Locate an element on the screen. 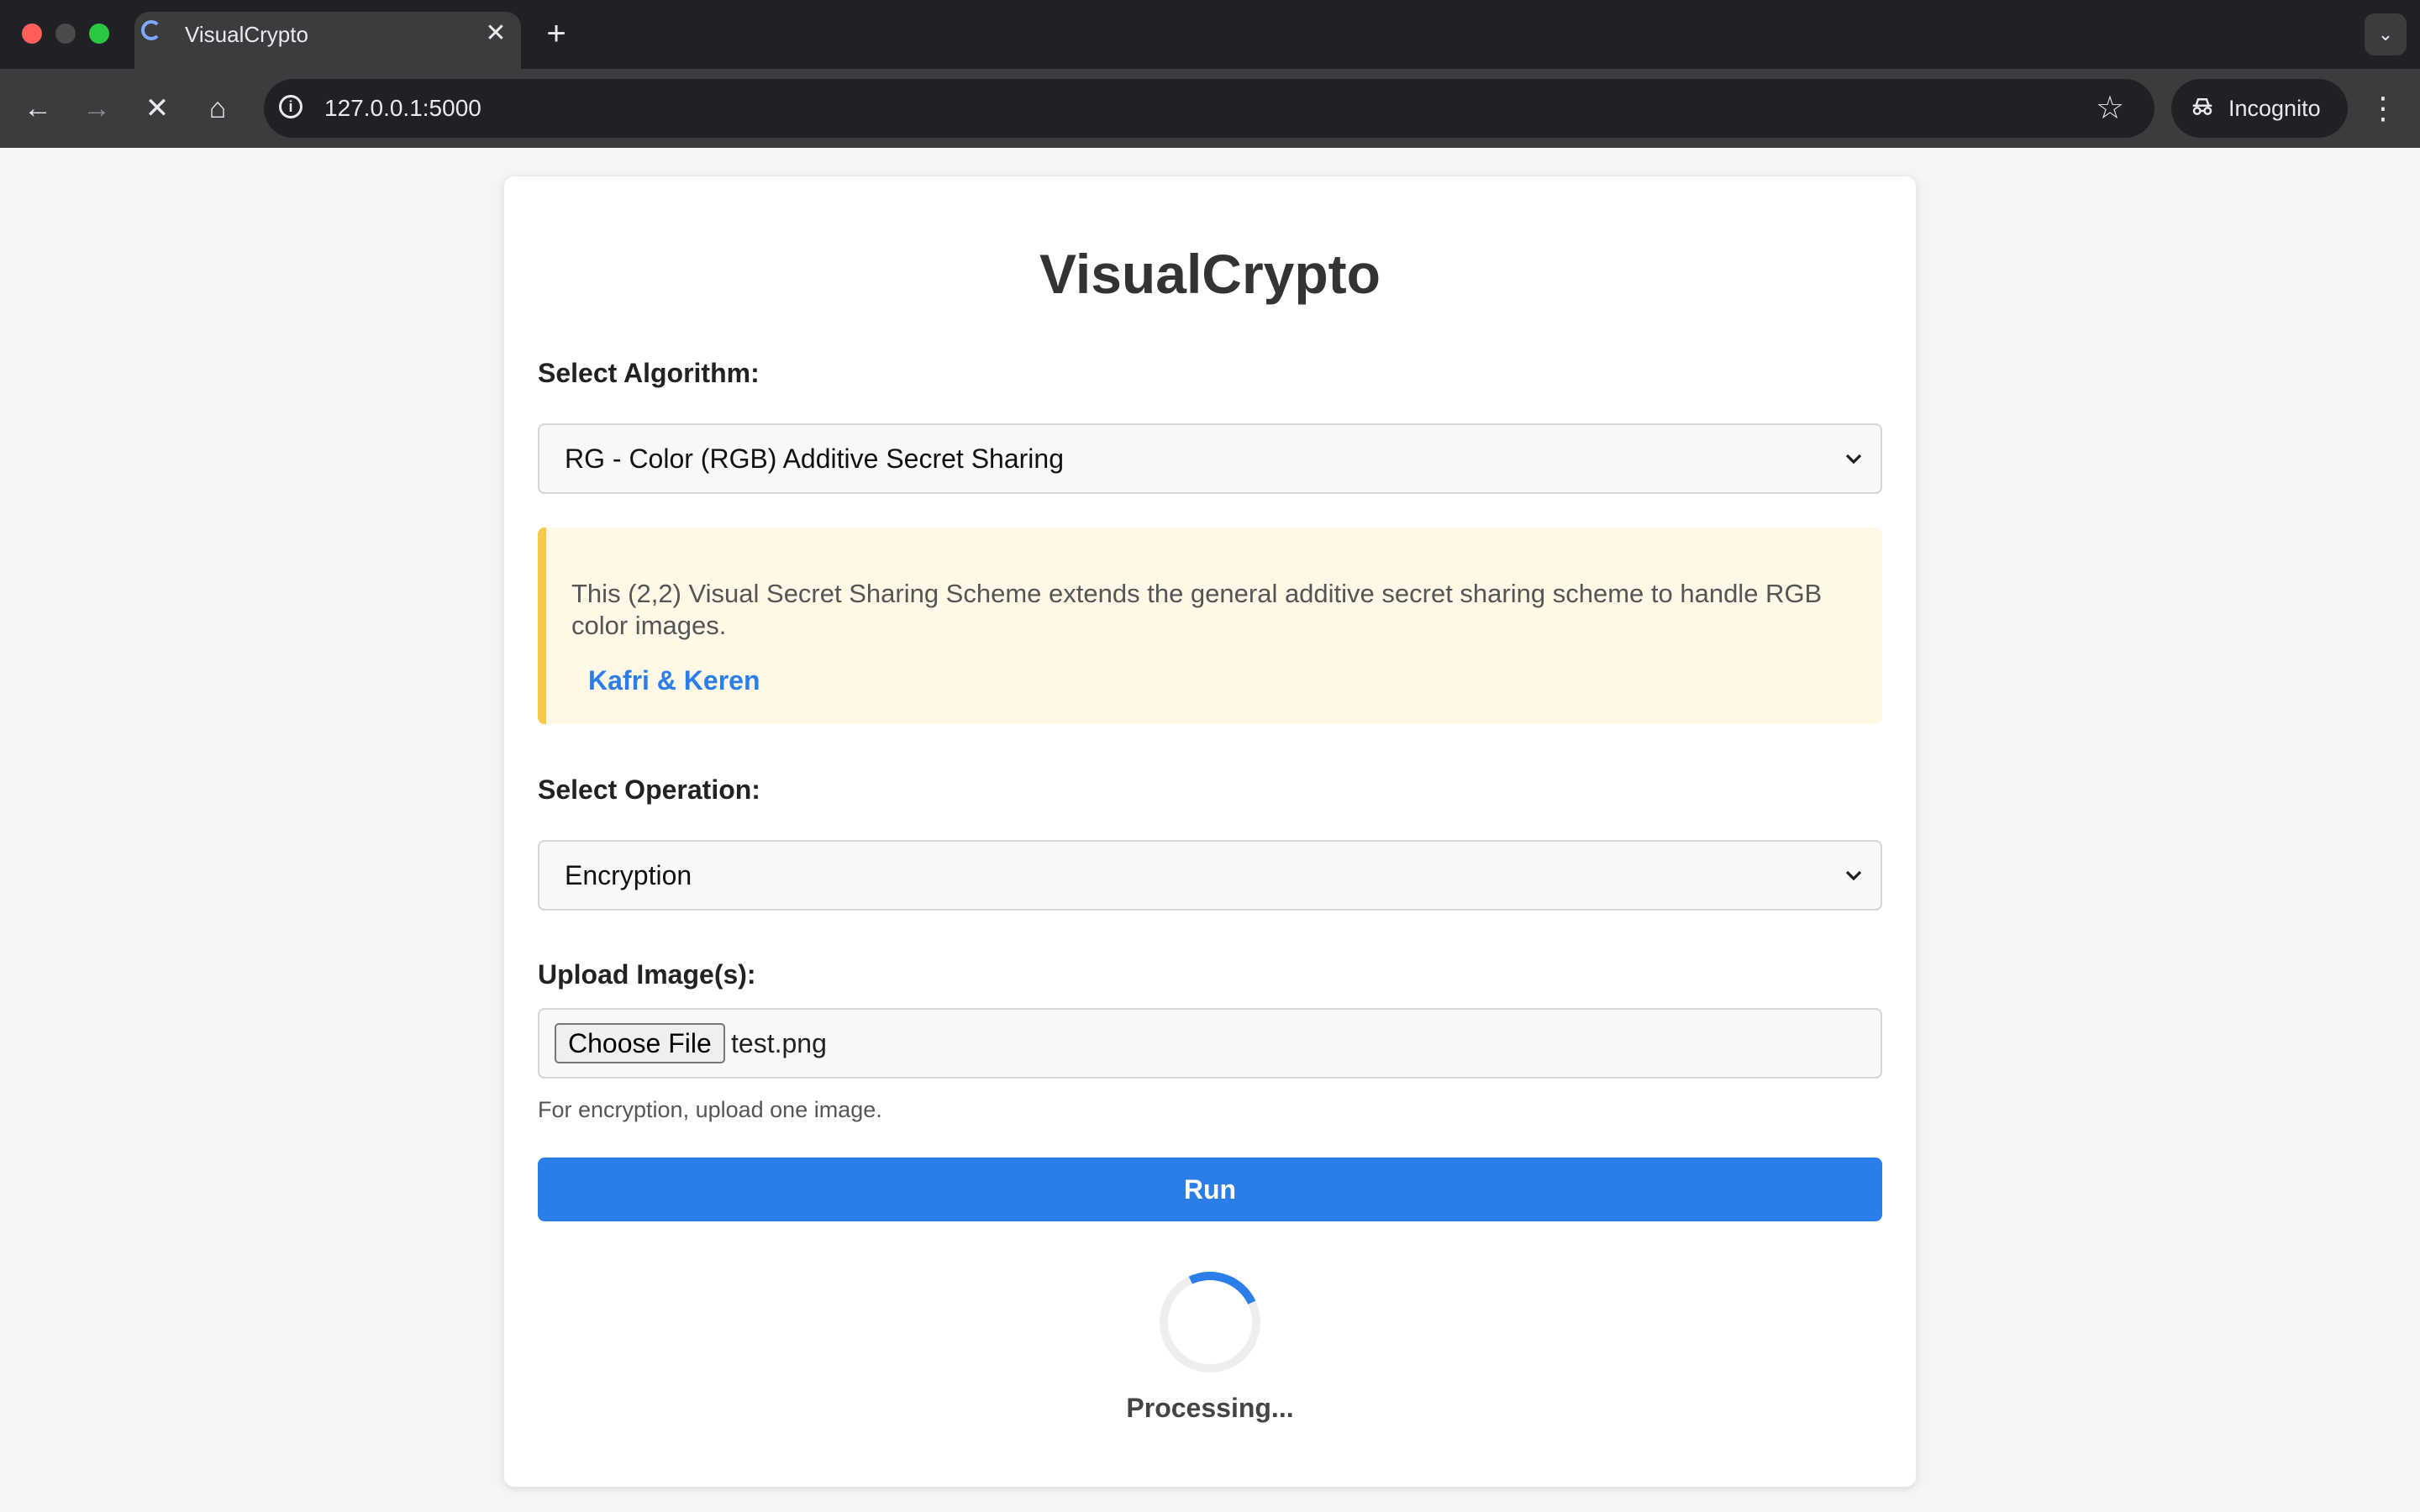  address-bar: i 127.0.0.1:5000 ☆ is located at coordinates (1209, 108).